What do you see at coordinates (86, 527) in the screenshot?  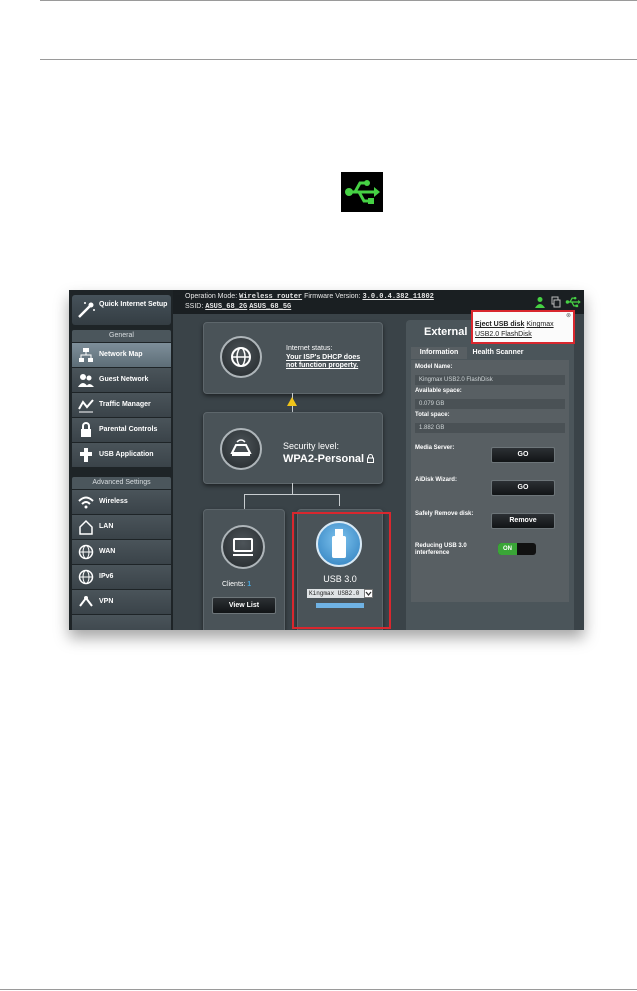 I see `lan-icon` at bounding box center [86, 527].